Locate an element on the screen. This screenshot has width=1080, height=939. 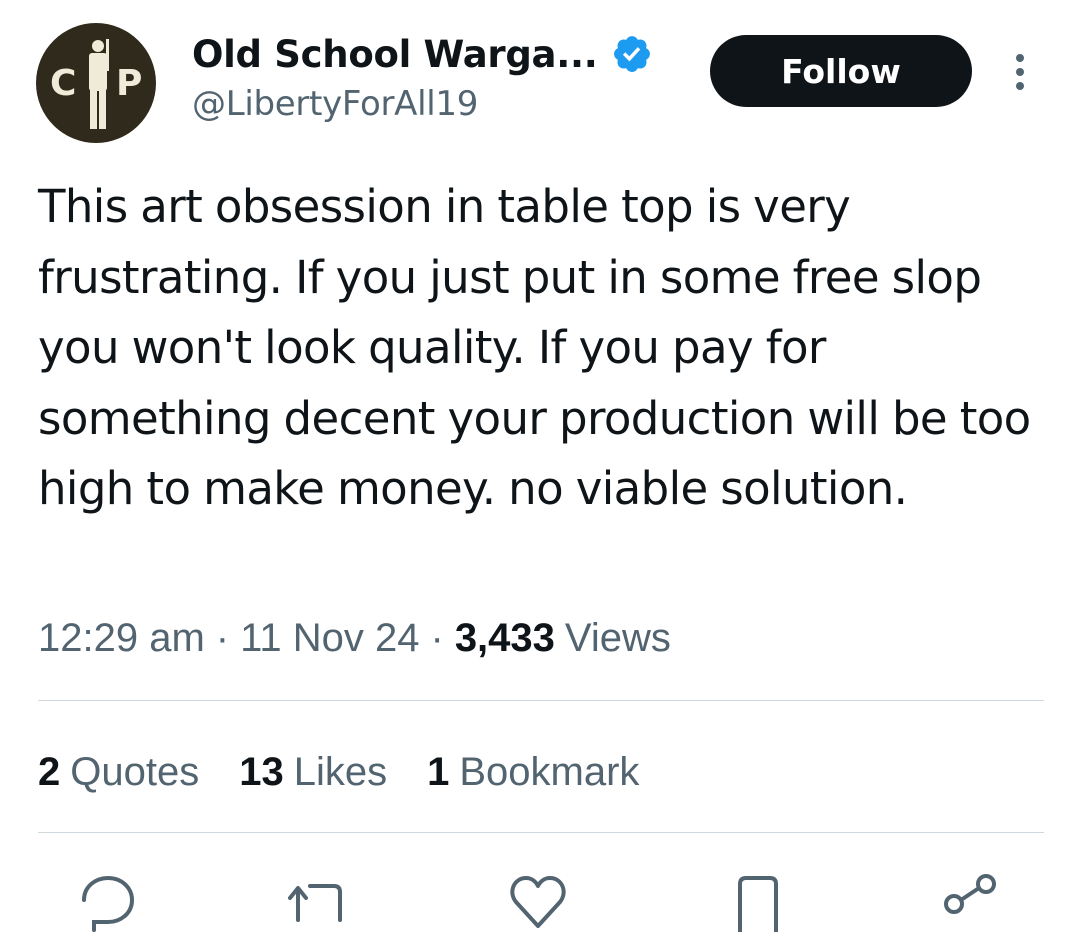
engagement-stats: 2 Quotes 13 Likes 1 Bookmark is located at coordinates (358, 772).